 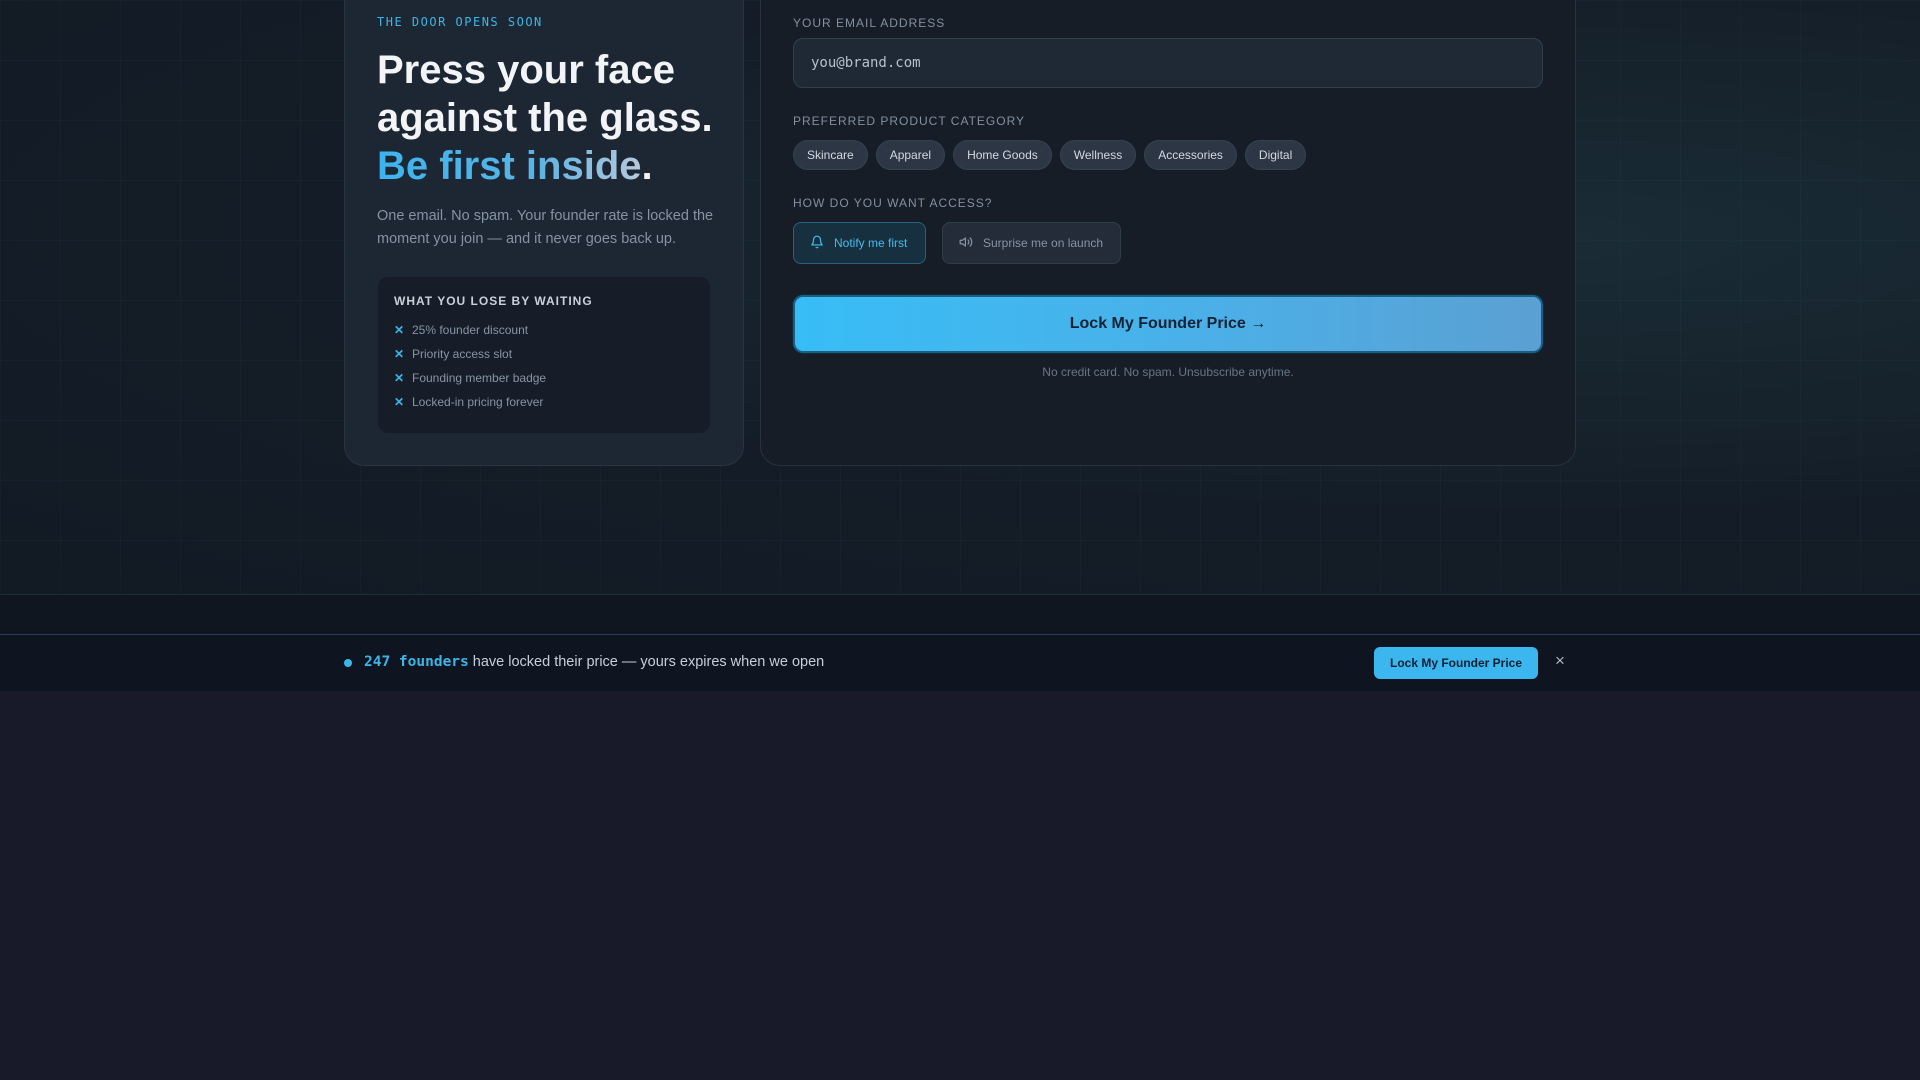 I want to click on email-field, so click(x=1168, y=63).